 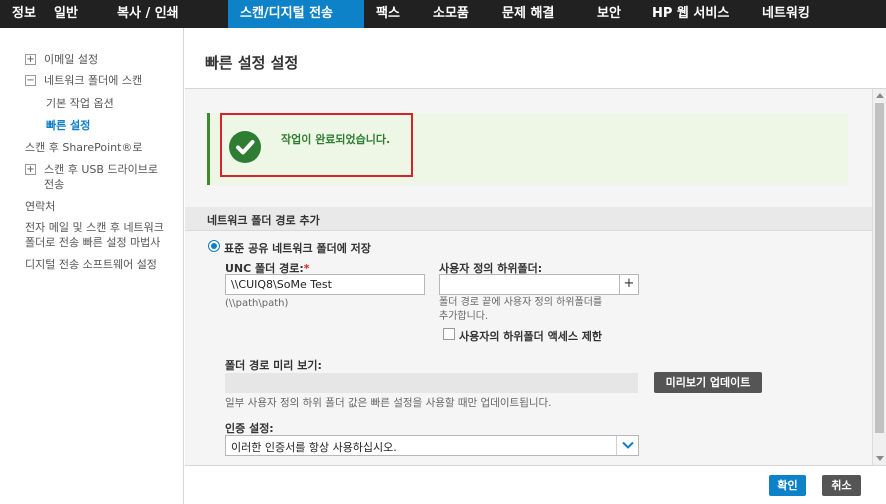 I want to click on folder-path-preview, so click(x=431, y=383).